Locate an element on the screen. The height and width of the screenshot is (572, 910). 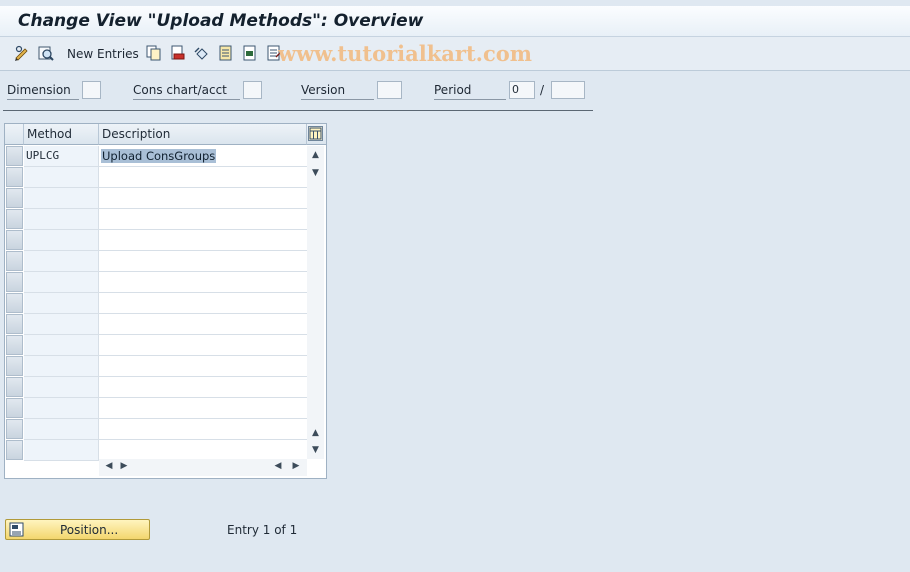
scroll-right-icon: ▶ is located at coordinates (124, 466).